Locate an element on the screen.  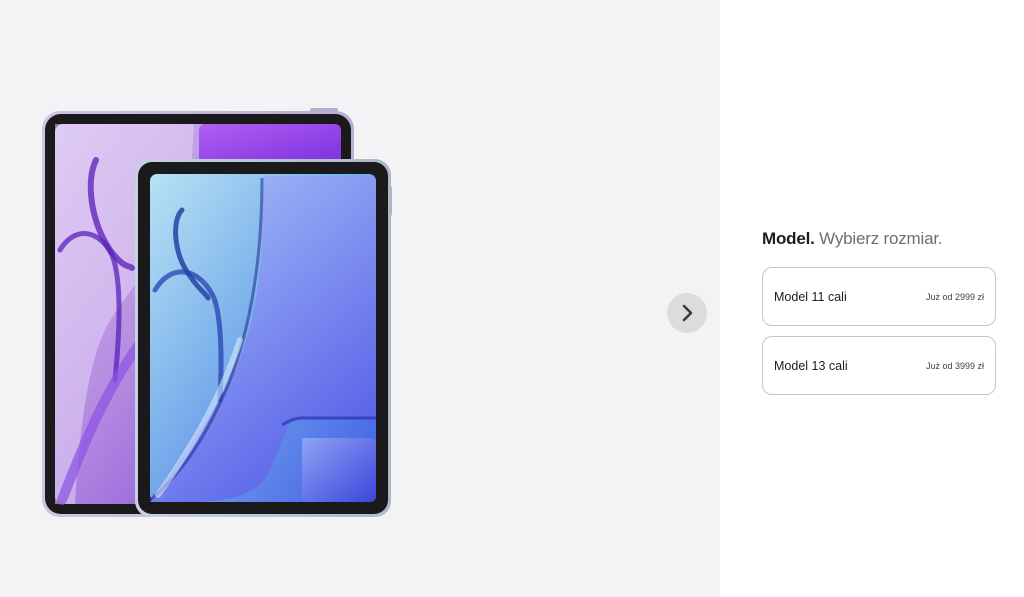
gallery-next-button is located at coordinates (687, 313).